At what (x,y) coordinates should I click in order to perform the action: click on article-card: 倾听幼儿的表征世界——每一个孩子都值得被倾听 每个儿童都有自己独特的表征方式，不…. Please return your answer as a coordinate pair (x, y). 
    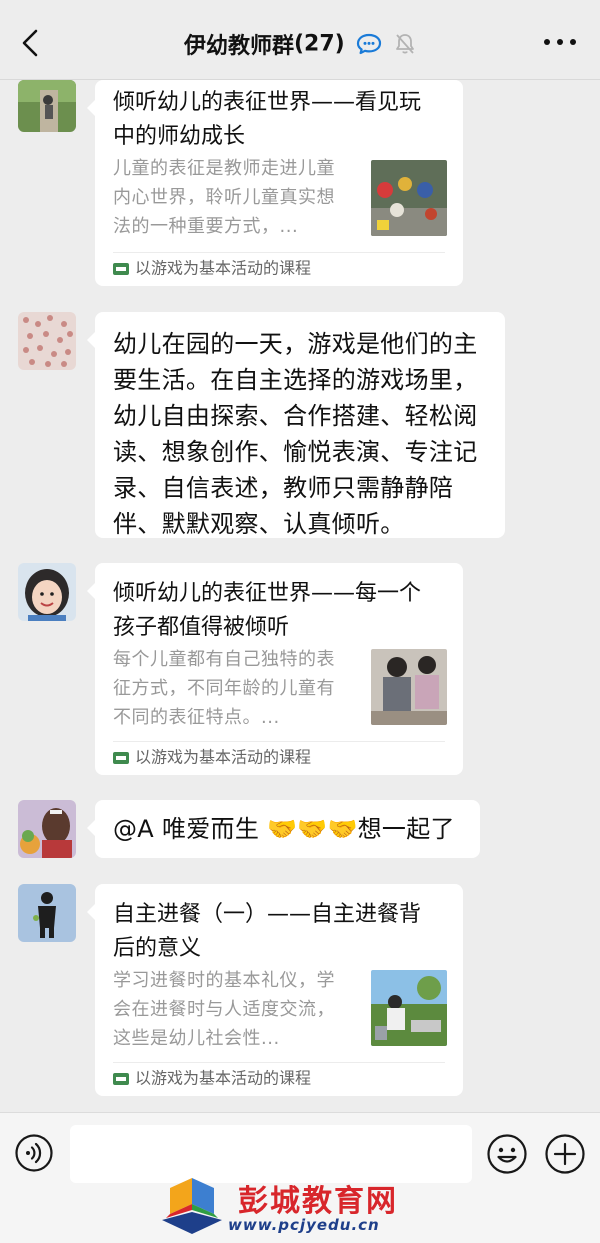
    Looking at the image, I should click on (275, 669).